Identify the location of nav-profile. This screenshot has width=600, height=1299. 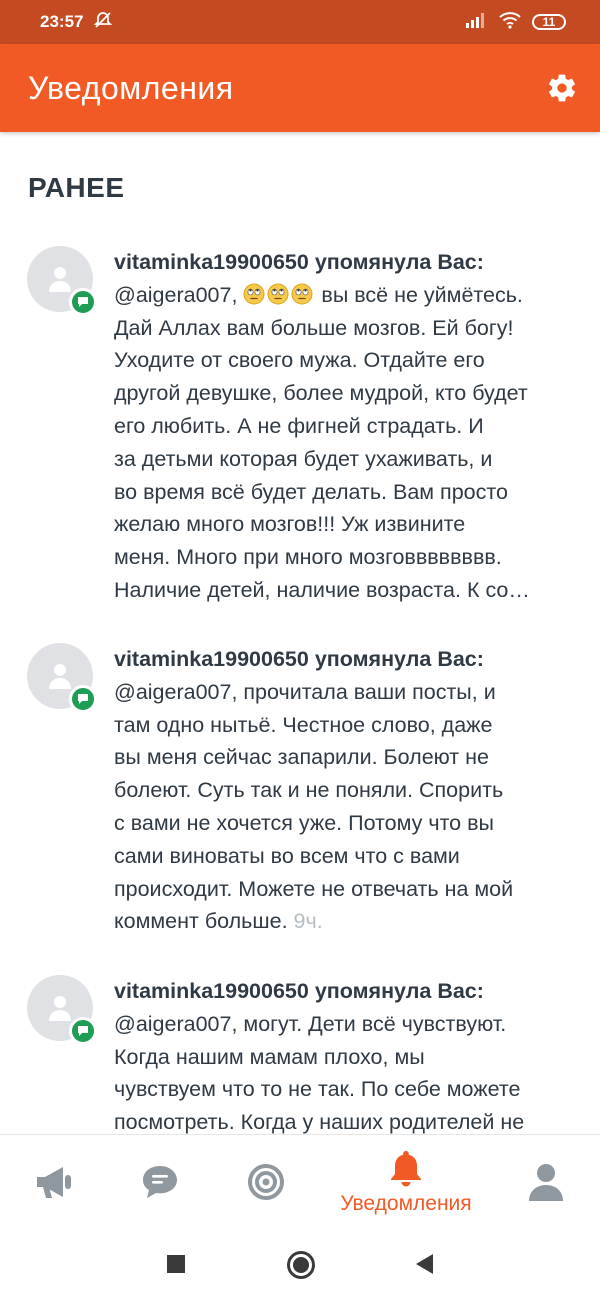
(546, 1182).